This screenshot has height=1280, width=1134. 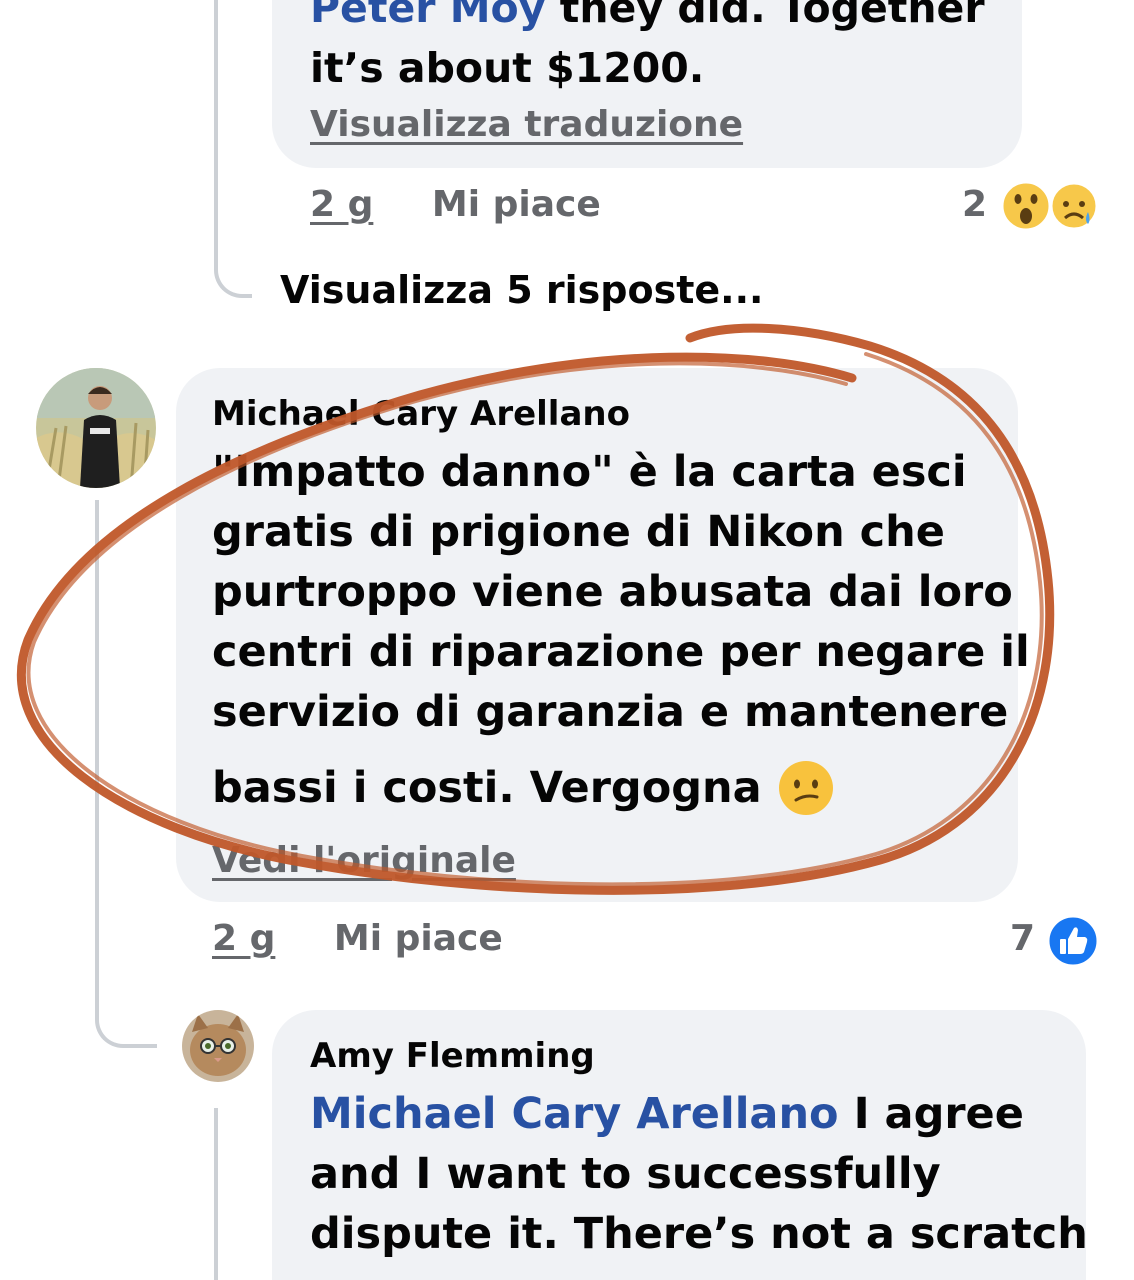 I want to click on view-translation-link: Visualizza traduzione, so click(x=526, y=124).